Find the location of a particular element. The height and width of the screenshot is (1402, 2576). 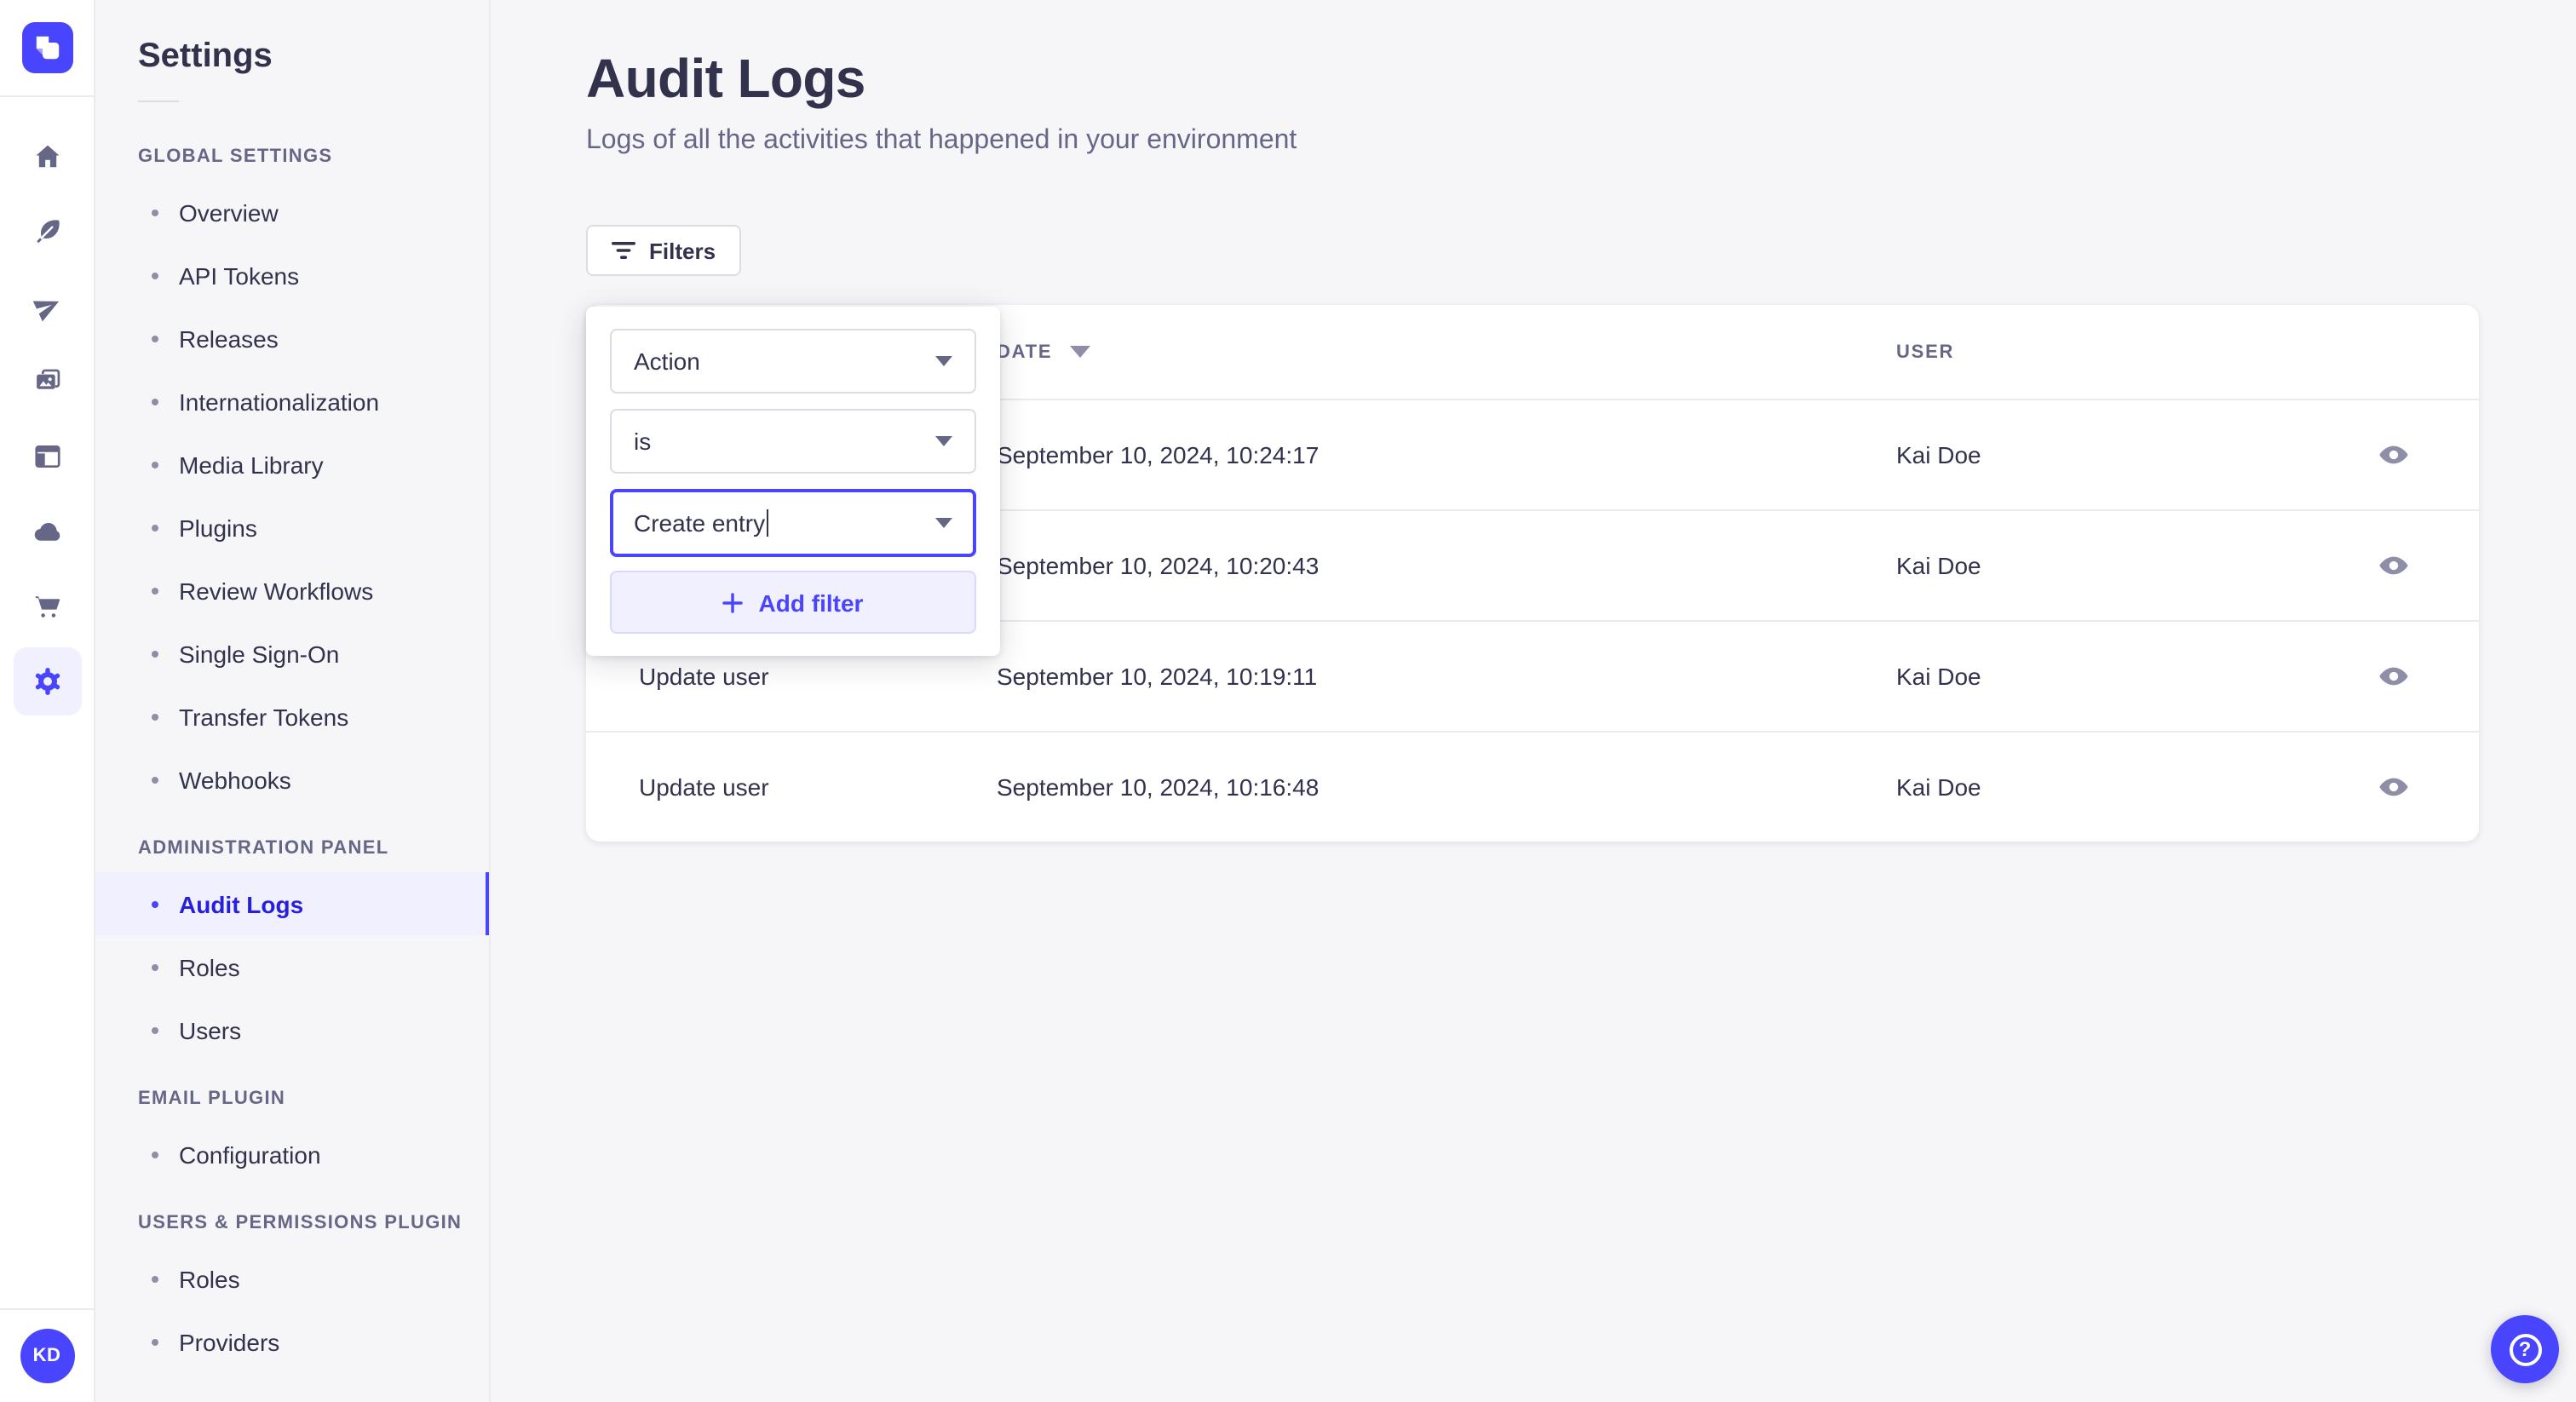

filter-field-value: Action is located at coordinates (667, 361).